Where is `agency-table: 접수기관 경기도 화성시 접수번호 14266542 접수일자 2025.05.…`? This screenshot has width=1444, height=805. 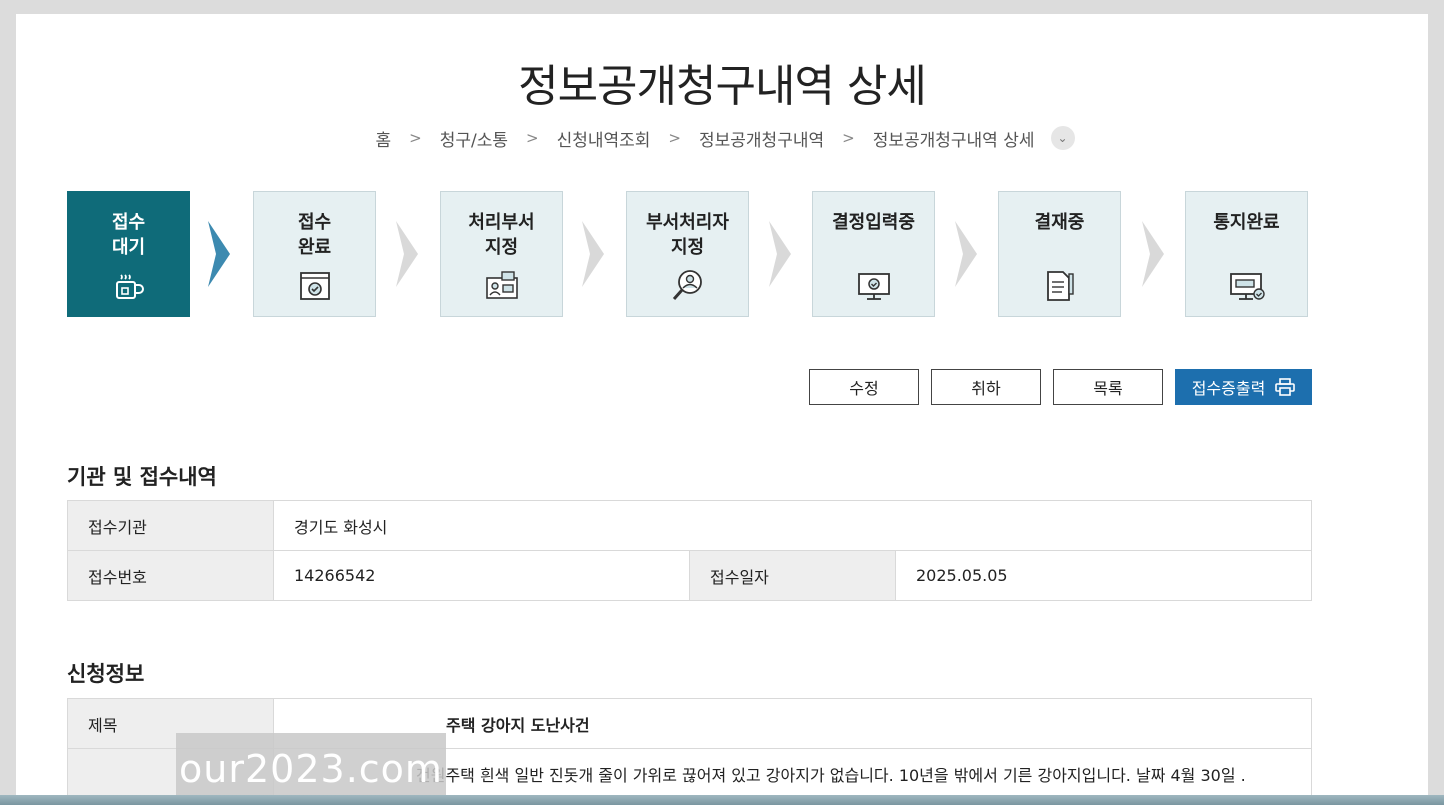 agency-table: 접수기관 경기도 화성시 접수번호 14266542 접수일자 2025.05.… is located at coordinates (689, 550).